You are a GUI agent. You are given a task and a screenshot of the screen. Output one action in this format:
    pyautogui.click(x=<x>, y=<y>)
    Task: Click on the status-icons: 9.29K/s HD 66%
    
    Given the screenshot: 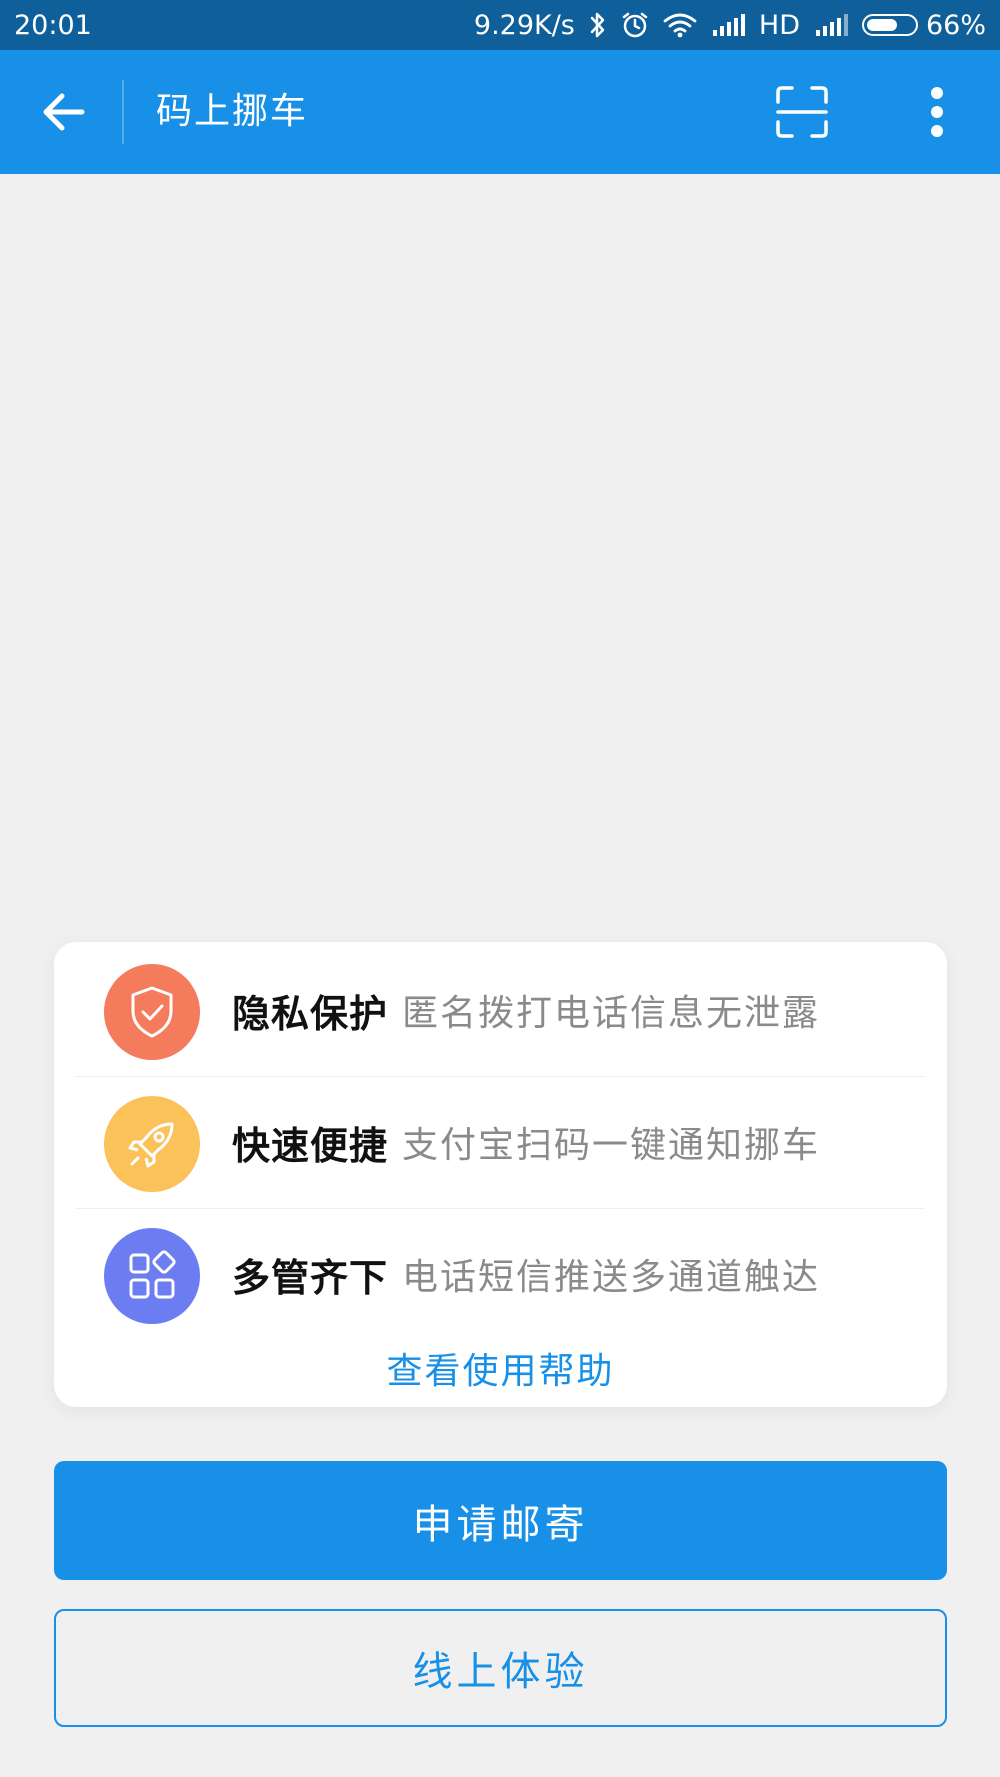 What is the action you would take?
    pyautogui.click(x=730, y=25)
    